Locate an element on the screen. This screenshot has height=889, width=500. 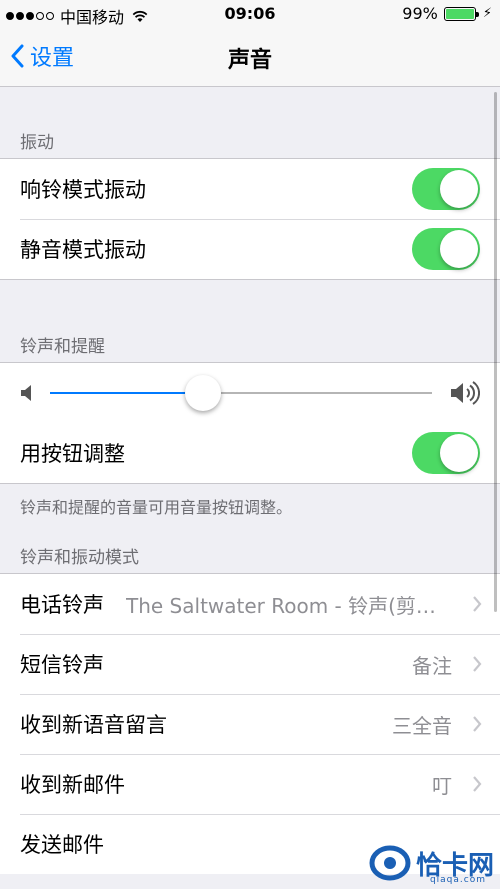
ringer-footnote: 铃声和提醒的音量可用音量按钮调整。 is located at coordinates (156, 507).